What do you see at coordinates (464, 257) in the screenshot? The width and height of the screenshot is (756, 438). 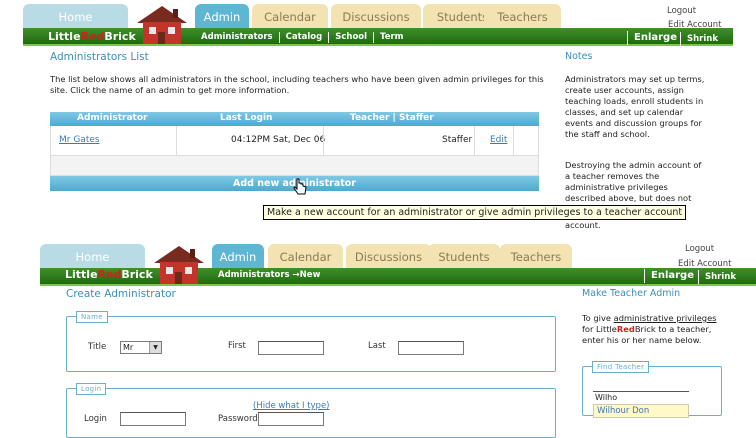 I see `tab-students: Students` at bounding box center [464, 257].